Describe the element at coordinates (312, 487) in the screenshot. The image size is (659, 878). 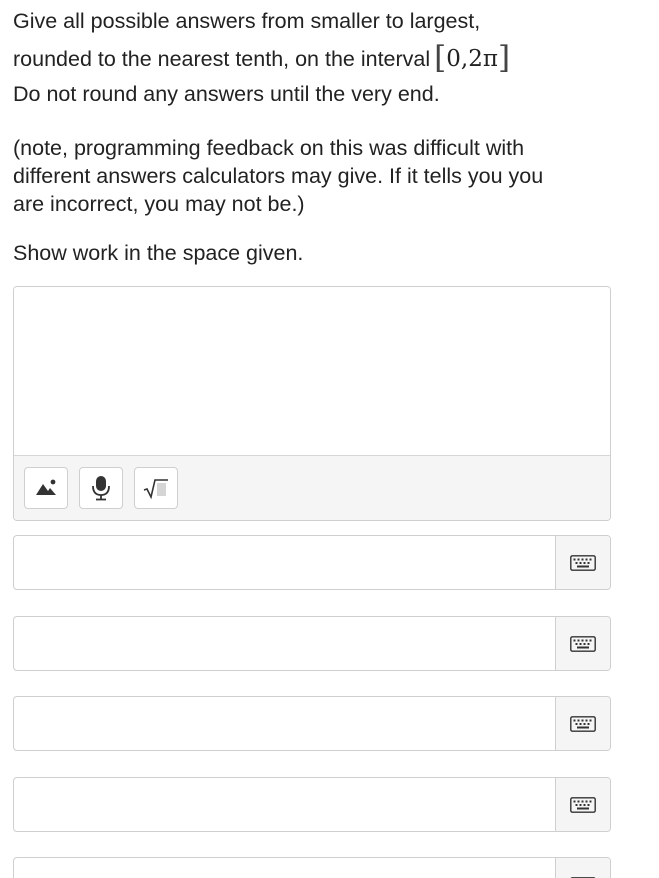
I see `work-area-toolbar` at that location.